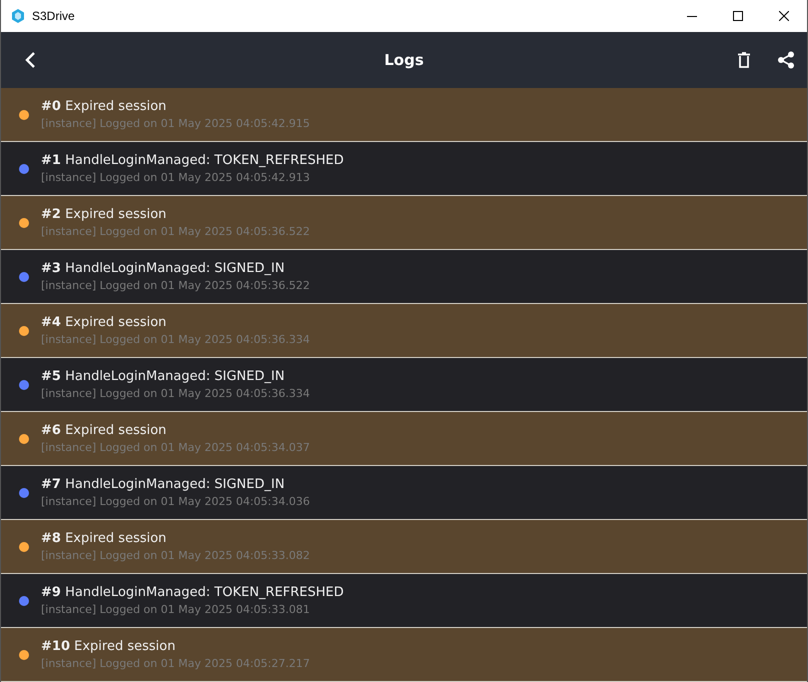  What do you see at coordinates (738, 16) in the screenshot?
I see `maximize-icon` at bounding box center [738, 16].